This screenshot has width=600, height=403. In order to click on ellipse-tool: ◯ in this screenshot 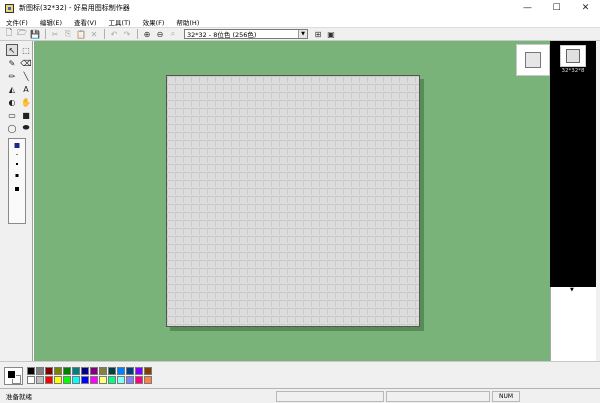, I will do `click(12, 128)`.